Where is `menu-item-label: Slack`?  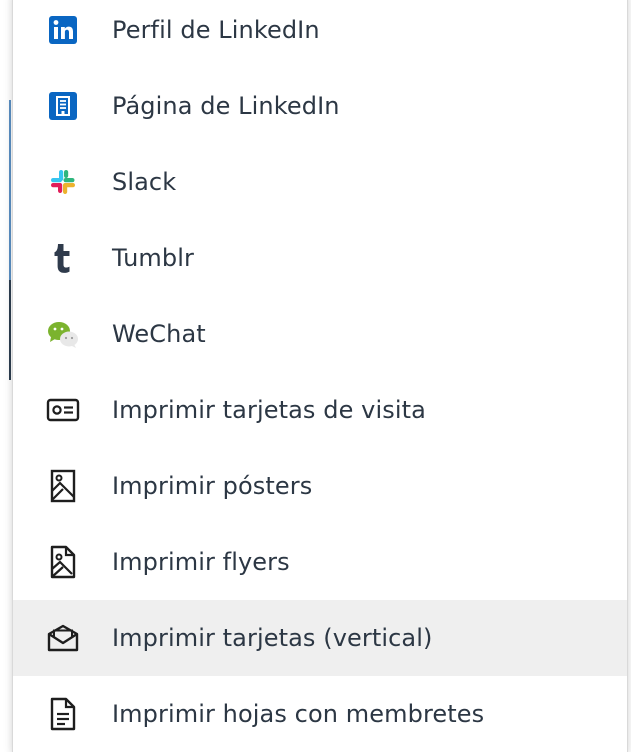
menu-item-label: Slack is located at coordinates (144, 182).